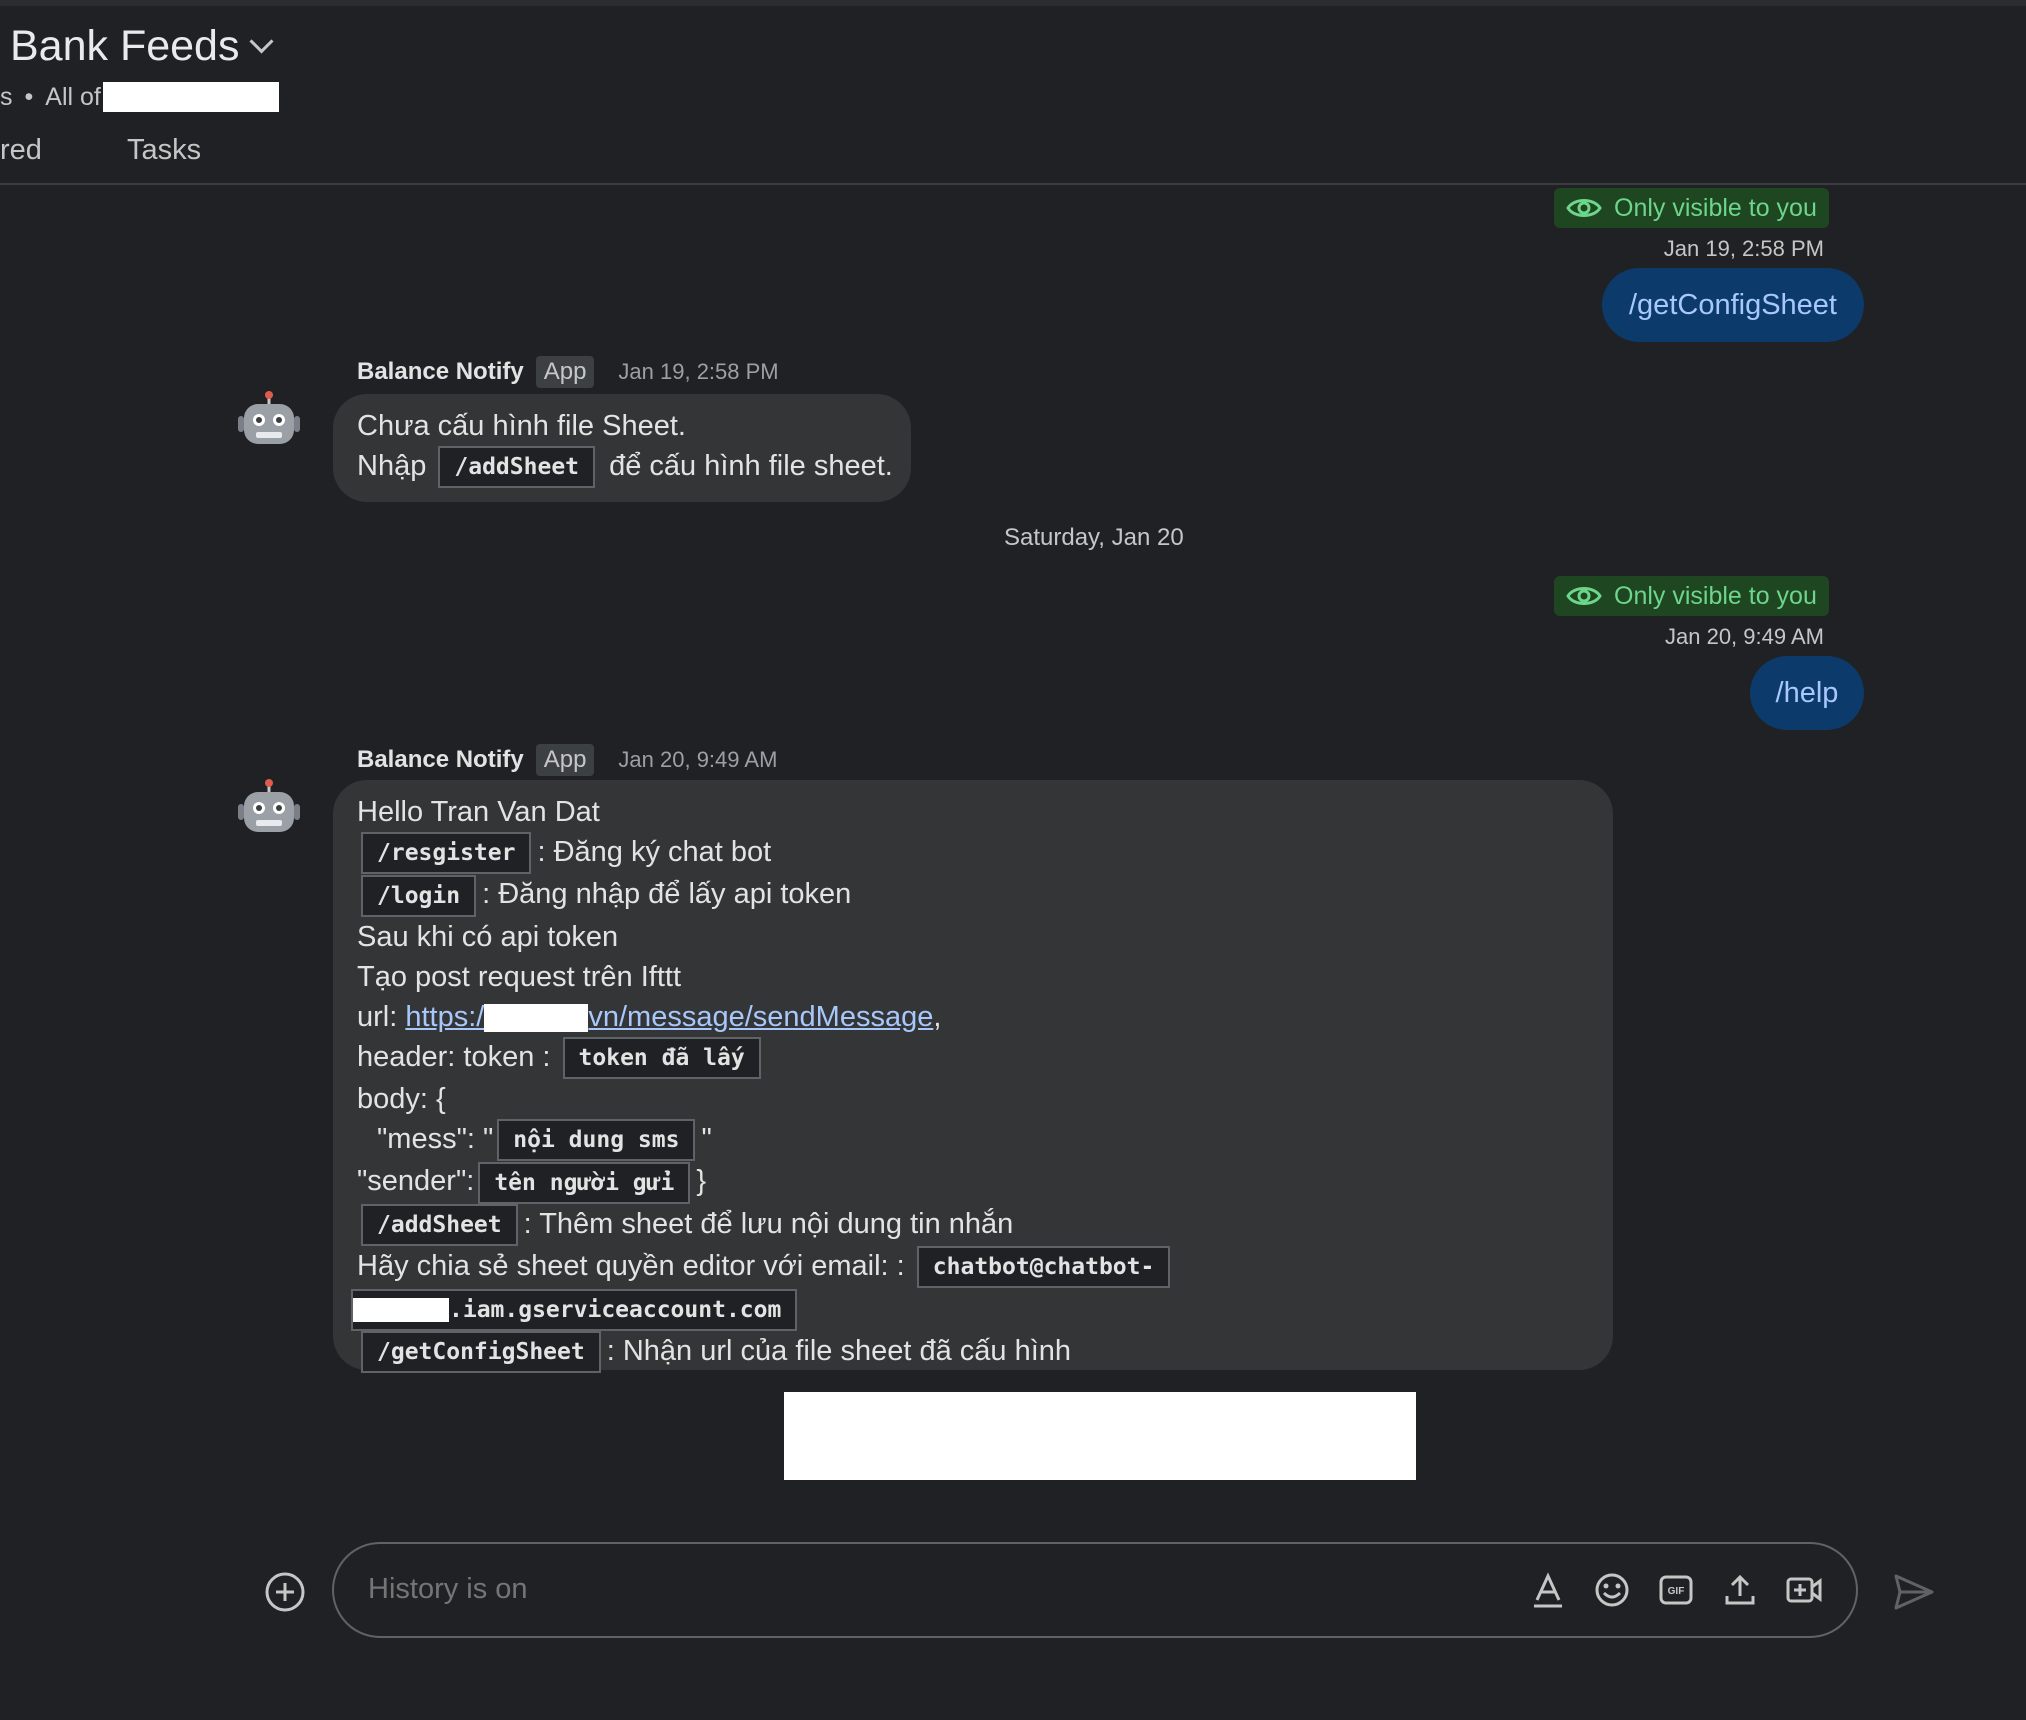 The image size is (2026, 1720). I want to click on text-span: url:, so click(377, 1016).